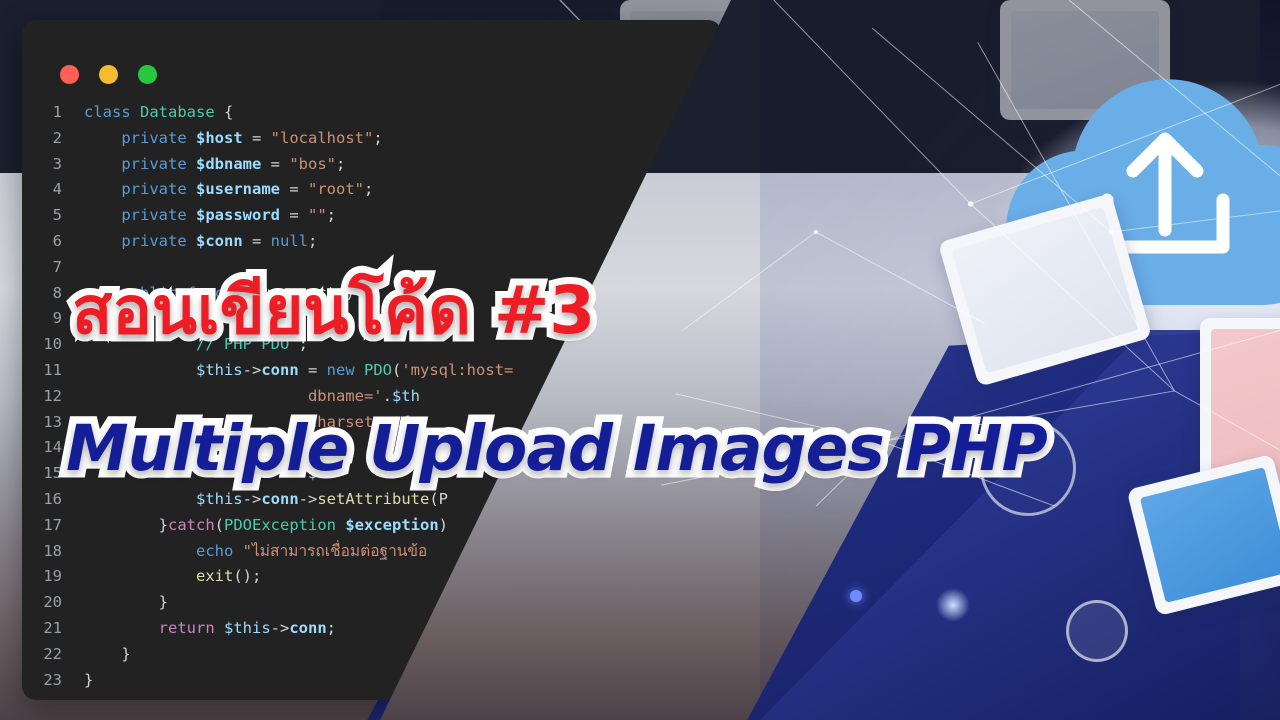 This screenshot has height=720, width=1280. What do you see at coordinates (252, 137) in the screenshot?
I see `line-text: private $host = "localhost";` at bounding box center [252, 137].